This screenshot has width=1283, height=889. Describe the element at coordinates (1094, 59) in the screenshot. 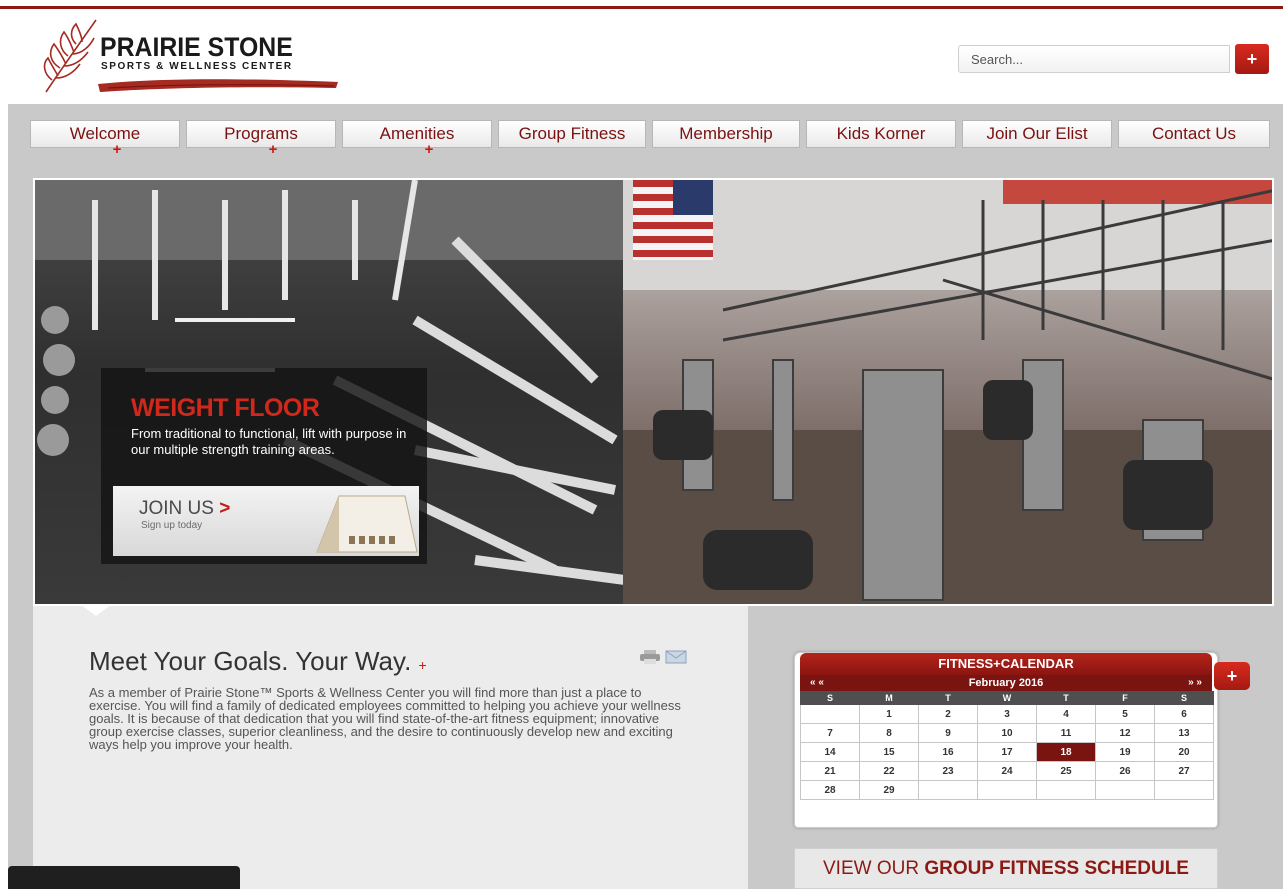

I see `search-input` at that location.